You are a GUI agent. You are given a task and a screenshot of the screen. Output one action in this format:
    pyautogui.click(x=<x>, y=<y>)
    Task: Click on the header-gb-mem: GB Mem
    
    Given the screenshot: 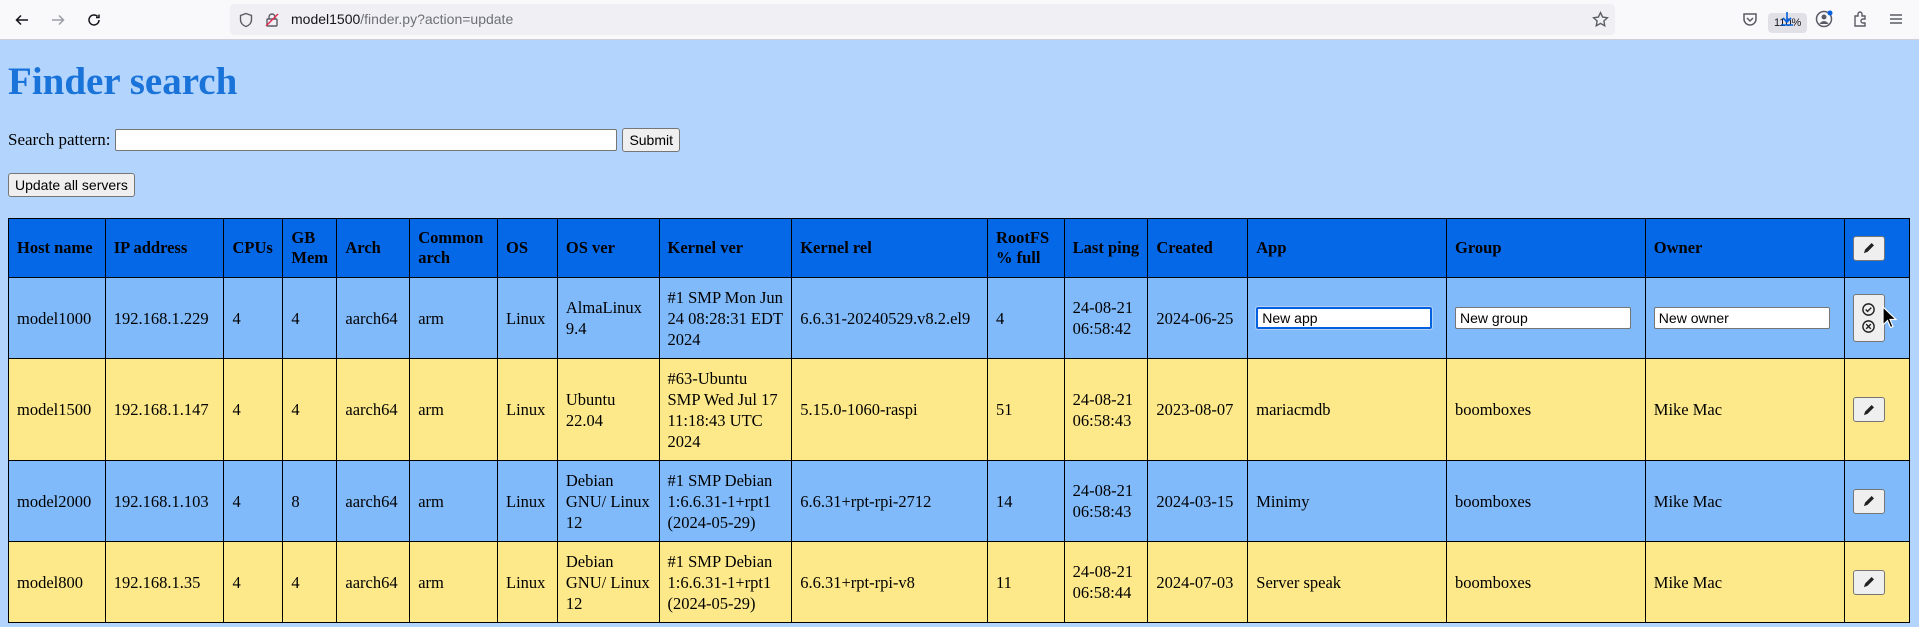 What is the action you would take?
    pyautogui.click(x=310, y=248)
    